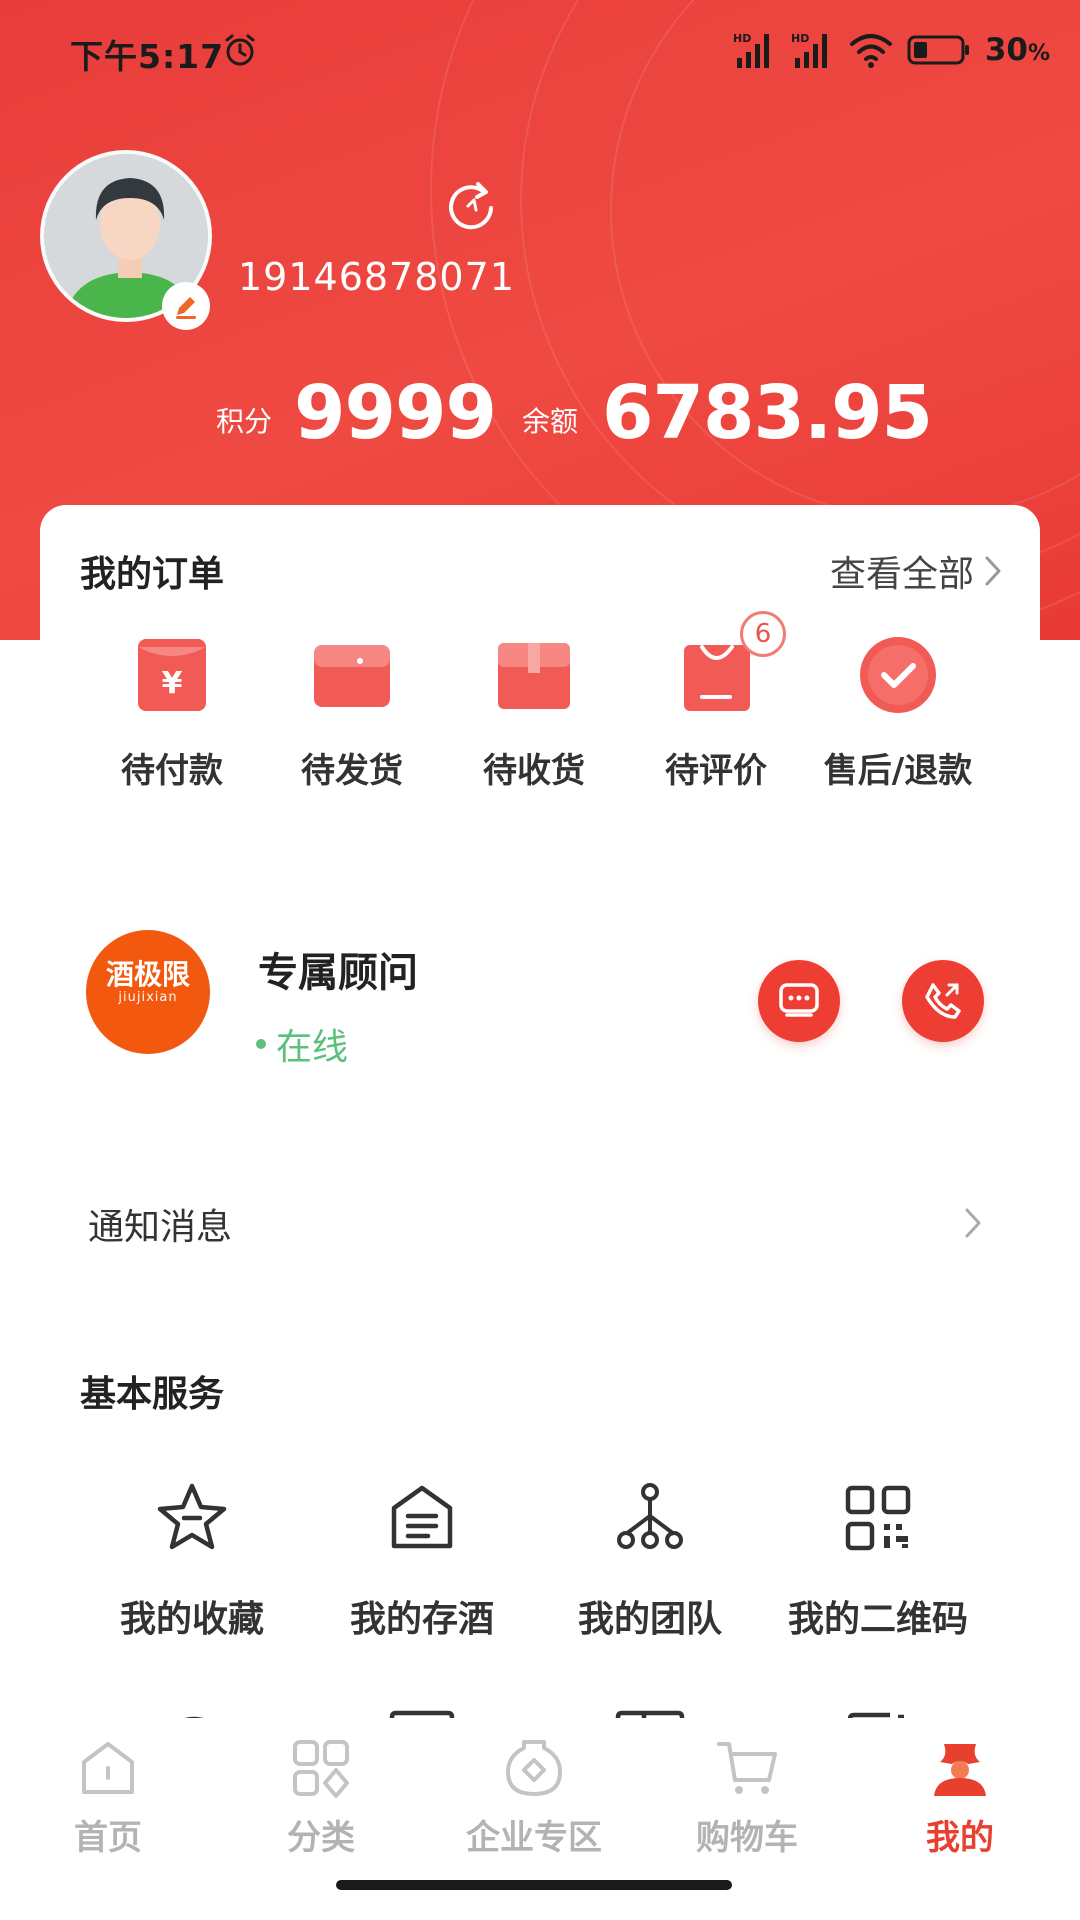 Image resolution: width=1080 pixels, height=1920 pixels. I want to click on service-favorites: 我的收藏, so click(192, 1561).